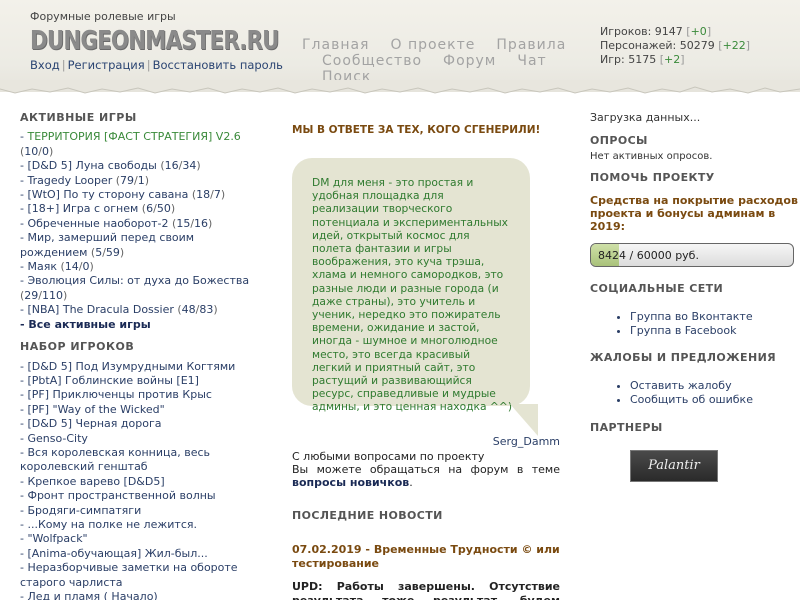 This screenshot has width=800, height=600. Describe the element at coordinates (135, 310) in the screenshot. I see `active-game-item: - [NBA] The Dracula Dossier (48/83)` at that location.